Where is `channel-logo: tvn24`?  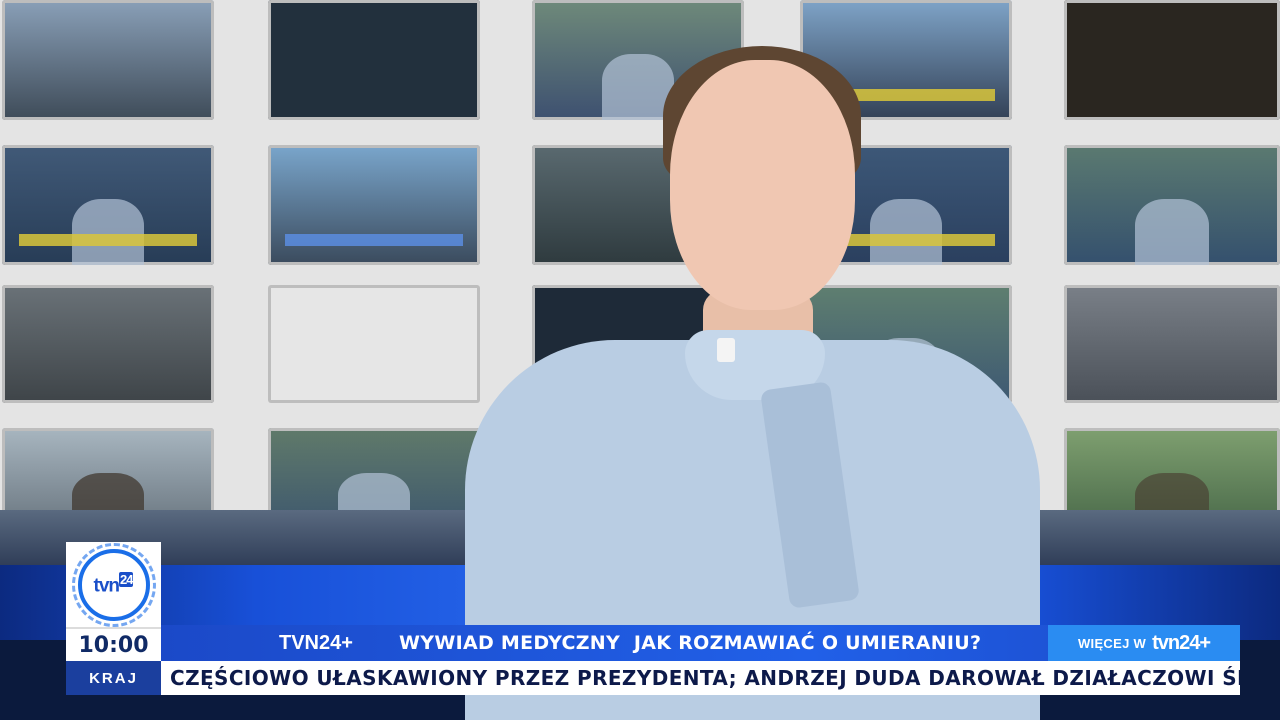
channel-logo: tvn24 is located at coordinates (113, 584).